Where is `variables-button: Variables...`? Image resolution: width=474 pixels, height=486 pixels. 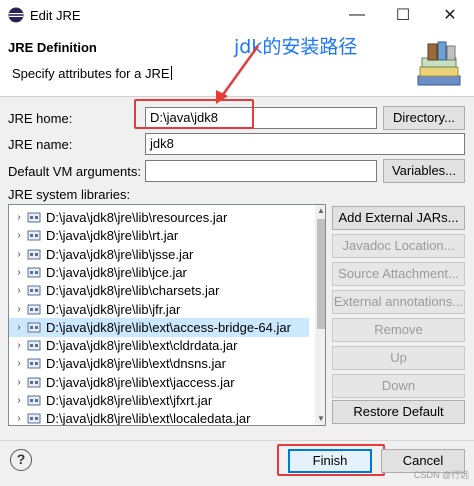 variables-button: Variables... is located at coordinates (424, 171).